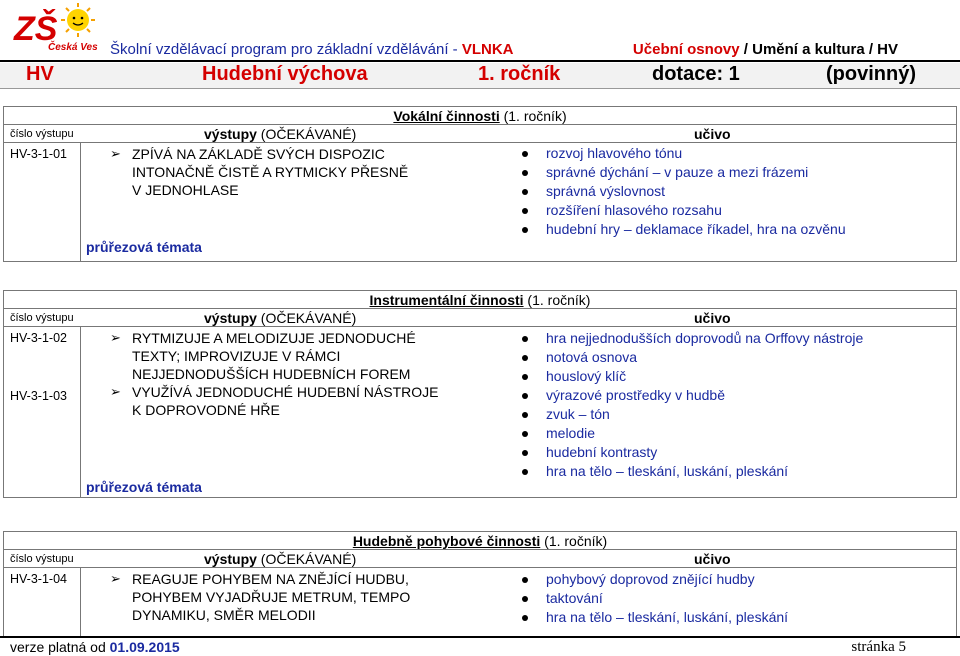 The width and height of the screenshot is (960, 656). Describe the element at coordinates (274, 392) in the screenshot. I see `outcome-item: ➢ VYUŽÍVÁ JEDNODUCHÉ HUDEBNÍ NÁSTROJE` at that location.